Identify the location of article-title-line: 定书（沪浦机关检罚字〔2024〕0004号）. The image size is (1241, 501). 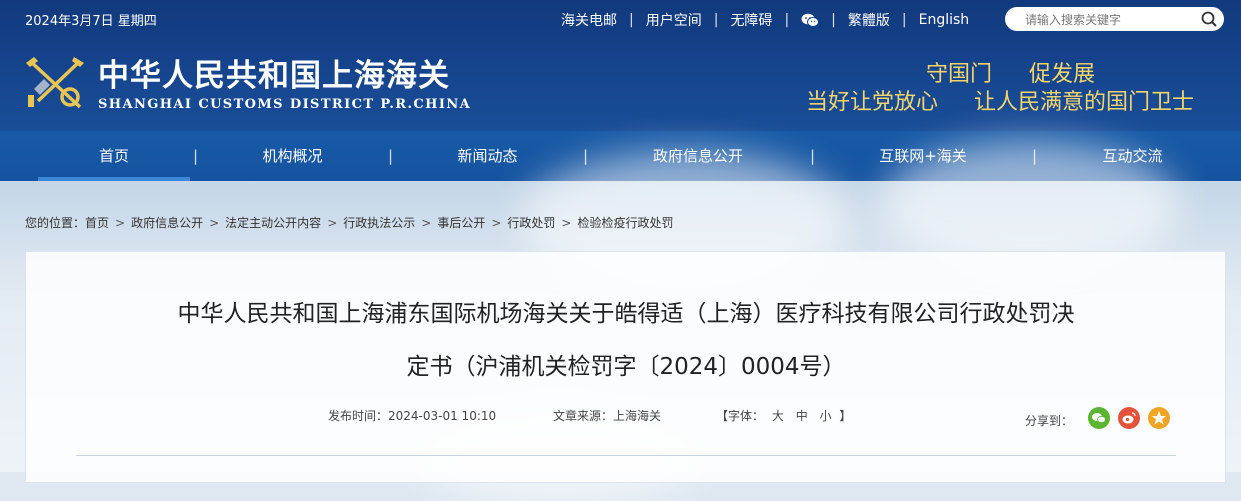
(626, 367).